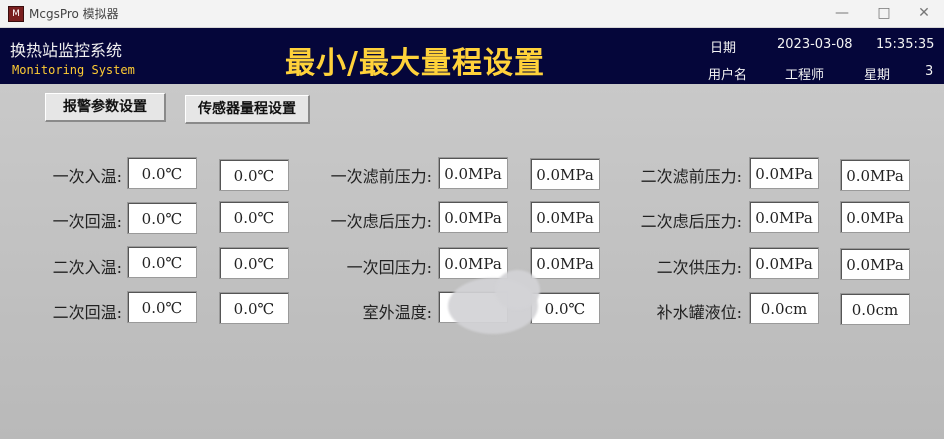 The height and width of the screenshot is (439, 944). I want to click on tab-sensor-range: 传感器量程设置, so click(247, 109).